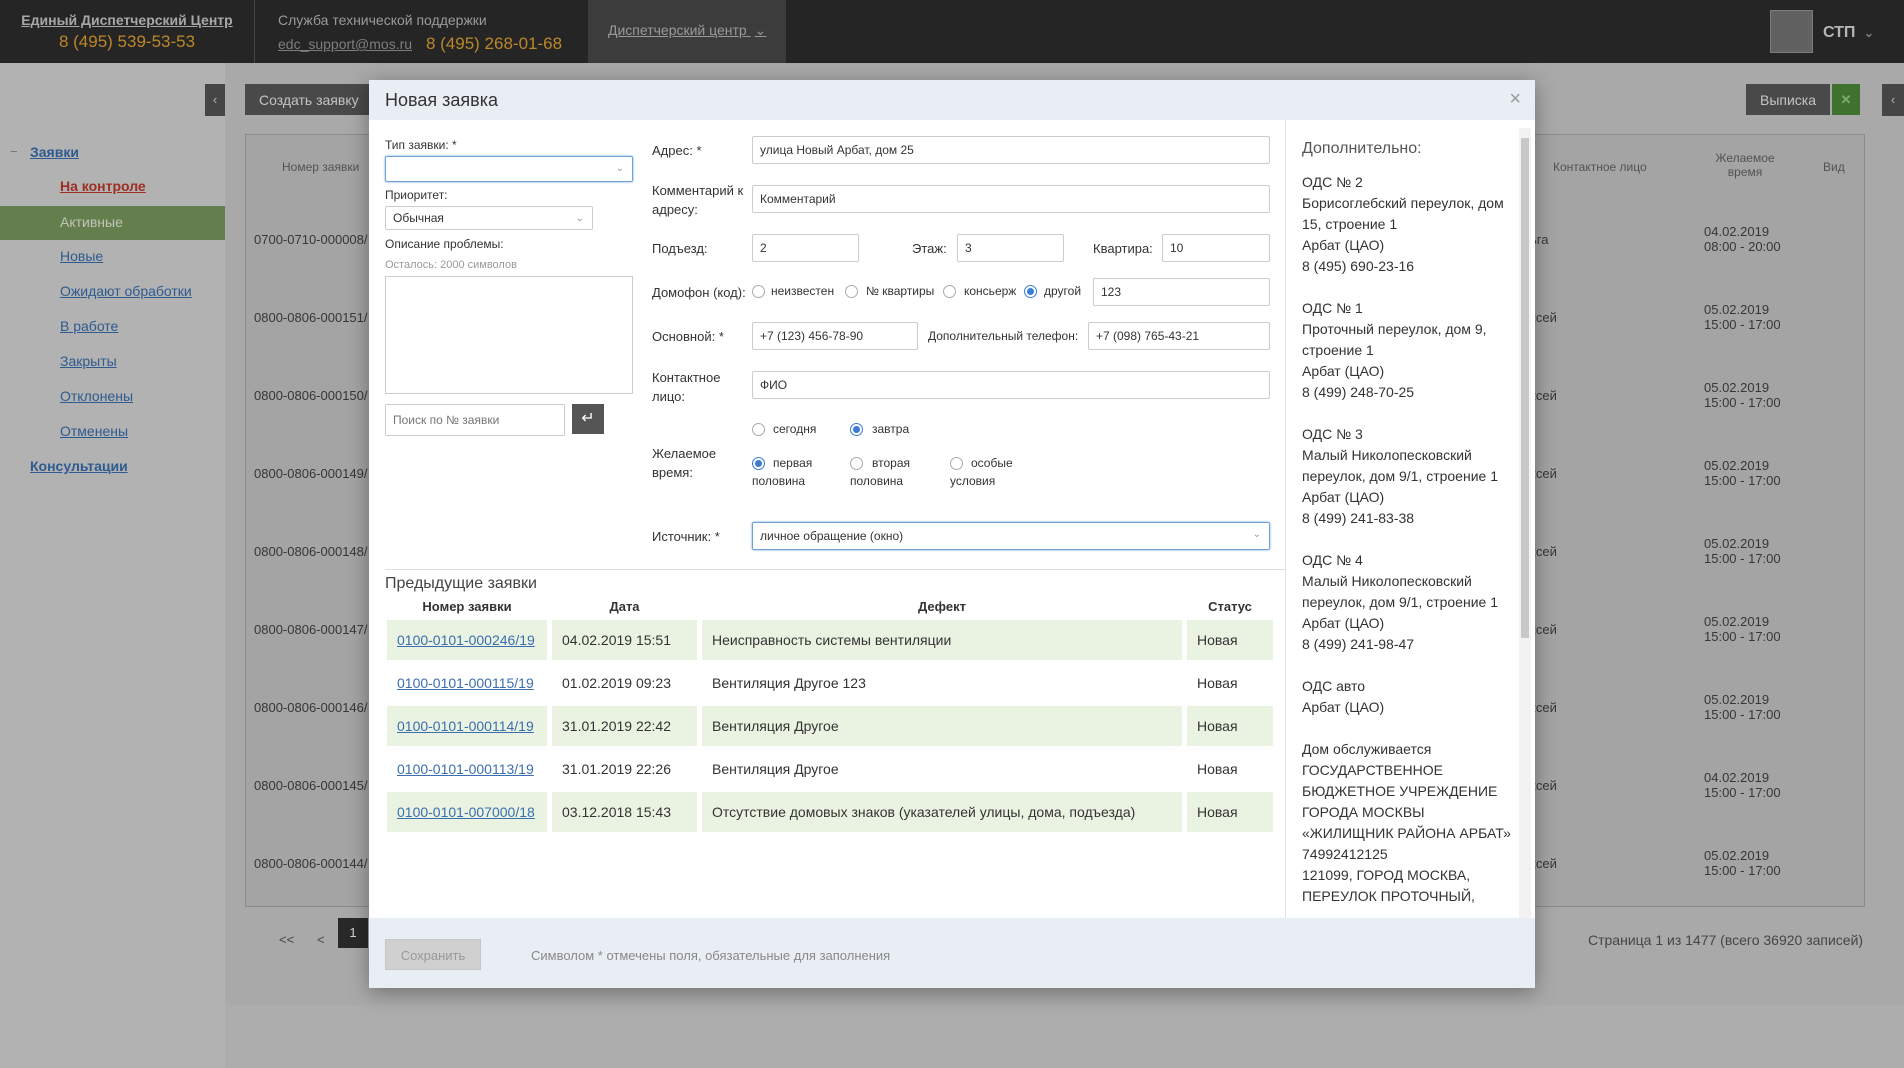  What do you see at coordinates (942, 640) in the screenshot?
I see `prev-row-defect-cell: Неисправность системы вентиляции` at bounding box center [942, 640].